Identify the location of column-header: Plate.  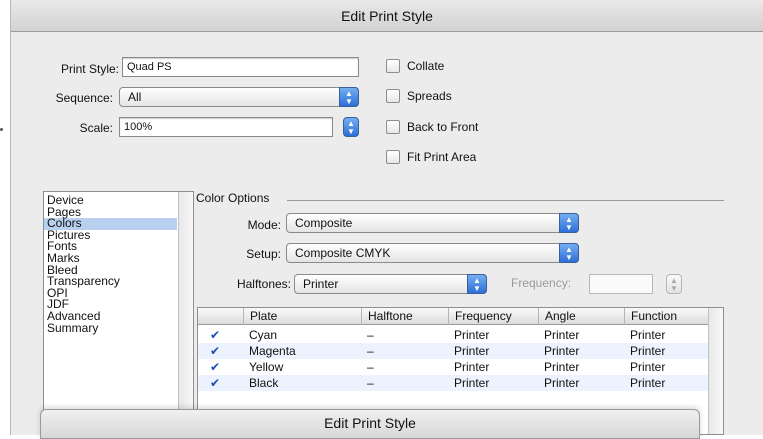
(302, 316).